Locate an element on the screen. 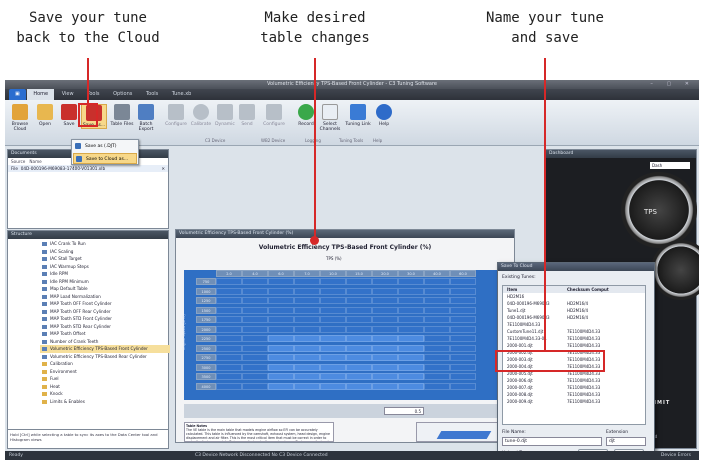 Image resolution: width=704 pixels, height=461 pixels. list-item: 7E1100M4D4.33-01 7E1100M4D4.33 is located at coordinates (574, 338).